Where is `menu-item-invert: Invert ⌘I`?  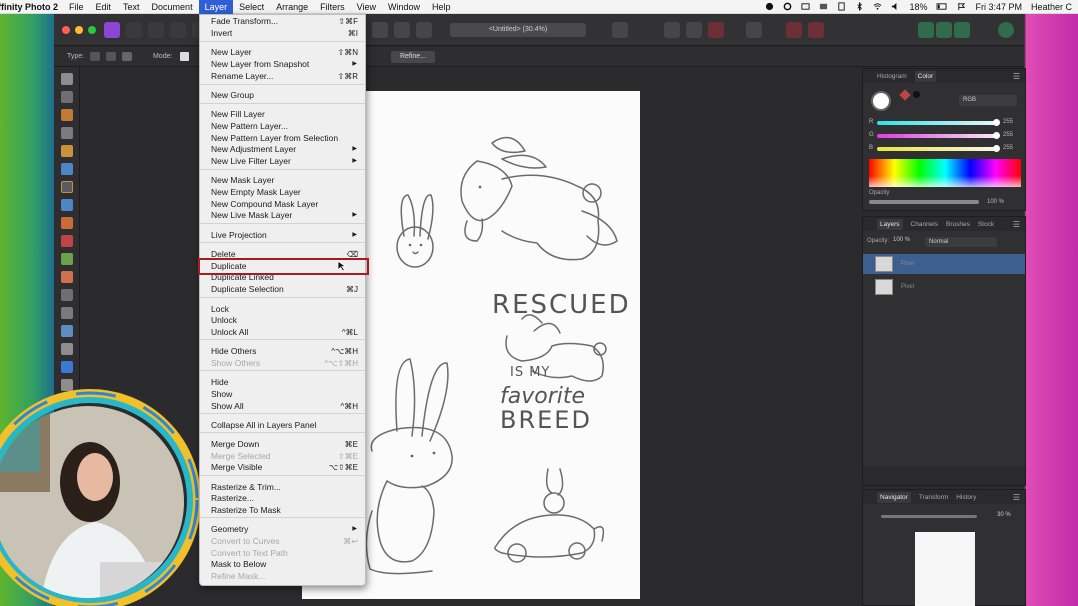
menu-item-invert: Invert ⌘I is located at coordinates (282, 33).